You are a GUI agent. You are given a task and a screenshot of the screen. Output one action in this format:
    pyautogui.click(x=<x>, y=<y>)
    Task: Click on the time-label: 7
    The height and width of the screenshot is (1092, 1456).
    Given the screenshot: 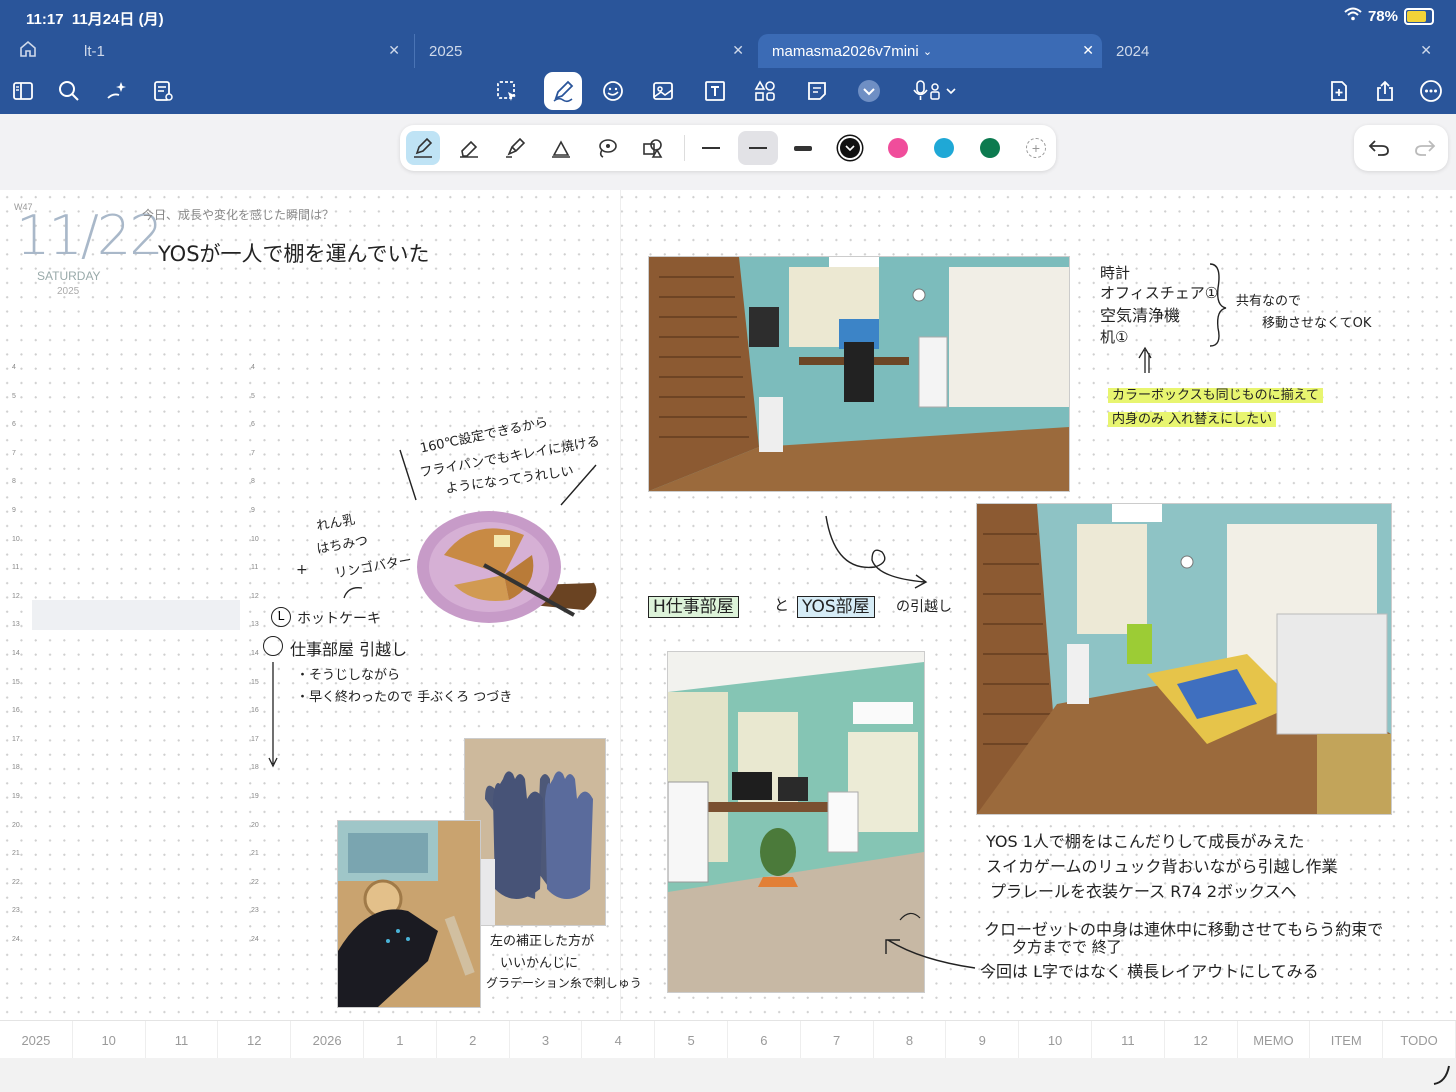 What is the action you would take?
    pyautogui.click(x=14, y=453)
    